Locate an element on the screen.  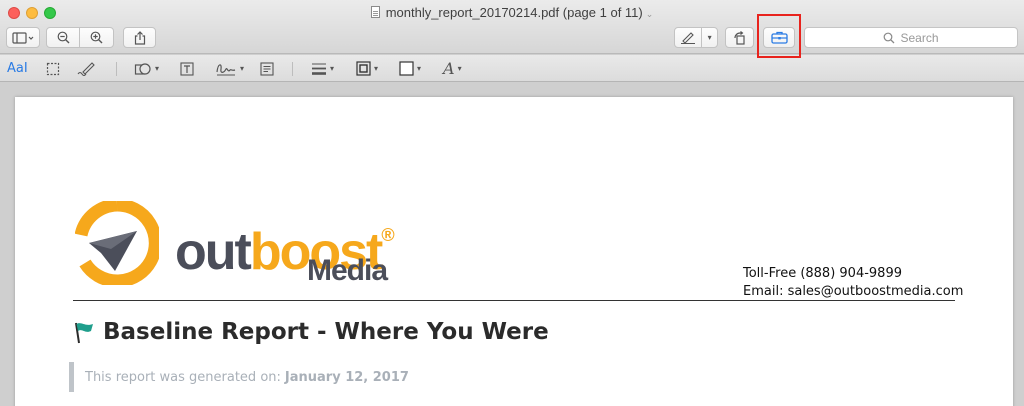
share-icon is located at coordinates (139, 37).